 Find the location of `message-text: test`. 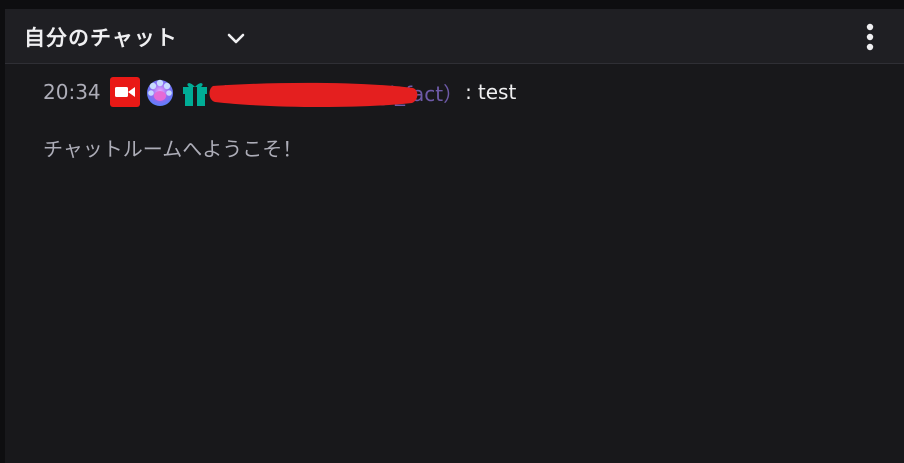

message-text: test is located at coordinates (497, 92).